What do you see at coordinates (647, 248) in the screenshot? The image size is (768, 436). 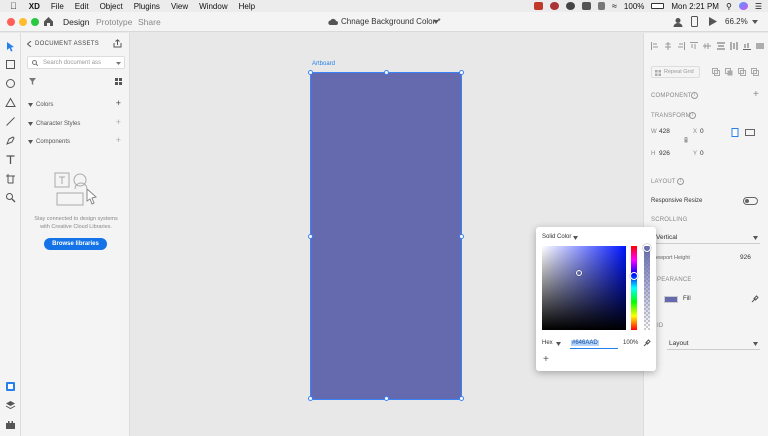 I see `opacity-slider-knob` at bounding box center [647, 248].